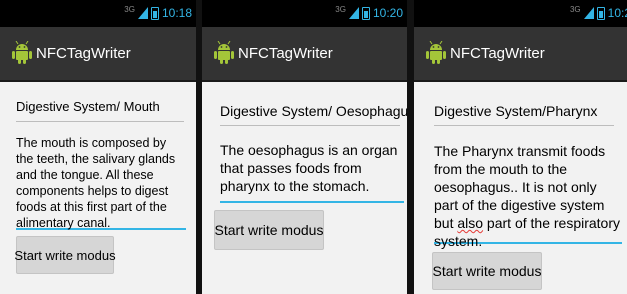  I want to click on clock: 10:20, so click(387, 13).